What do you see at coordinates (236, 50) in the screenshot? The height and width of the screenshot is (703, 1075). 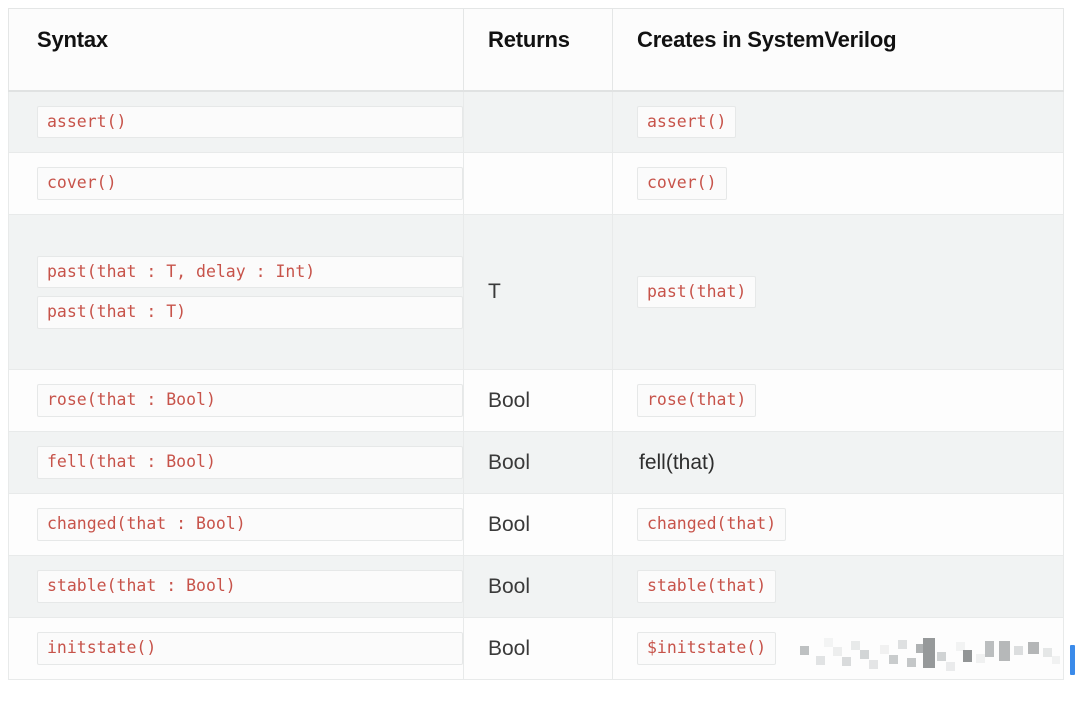 I see `column-header-syntax: Syntax` at bounding box center [236, 50].